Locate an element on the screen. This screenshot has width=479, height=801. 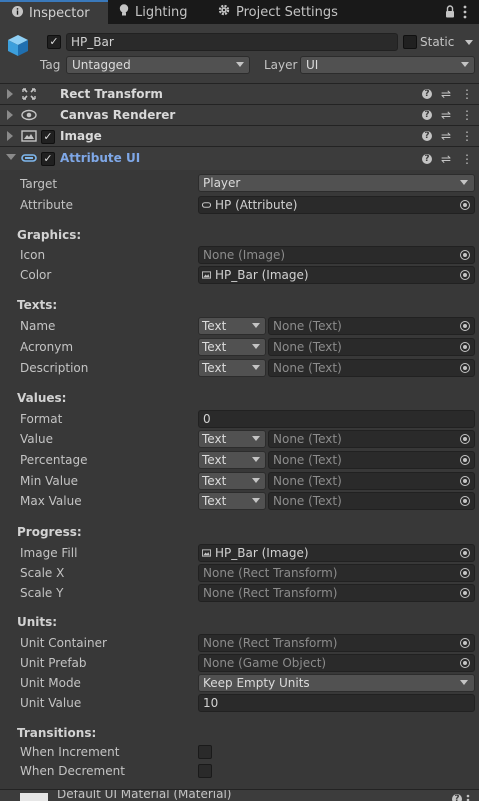
tab-project-settings: Project Settings is located at coordinates (278, 12).